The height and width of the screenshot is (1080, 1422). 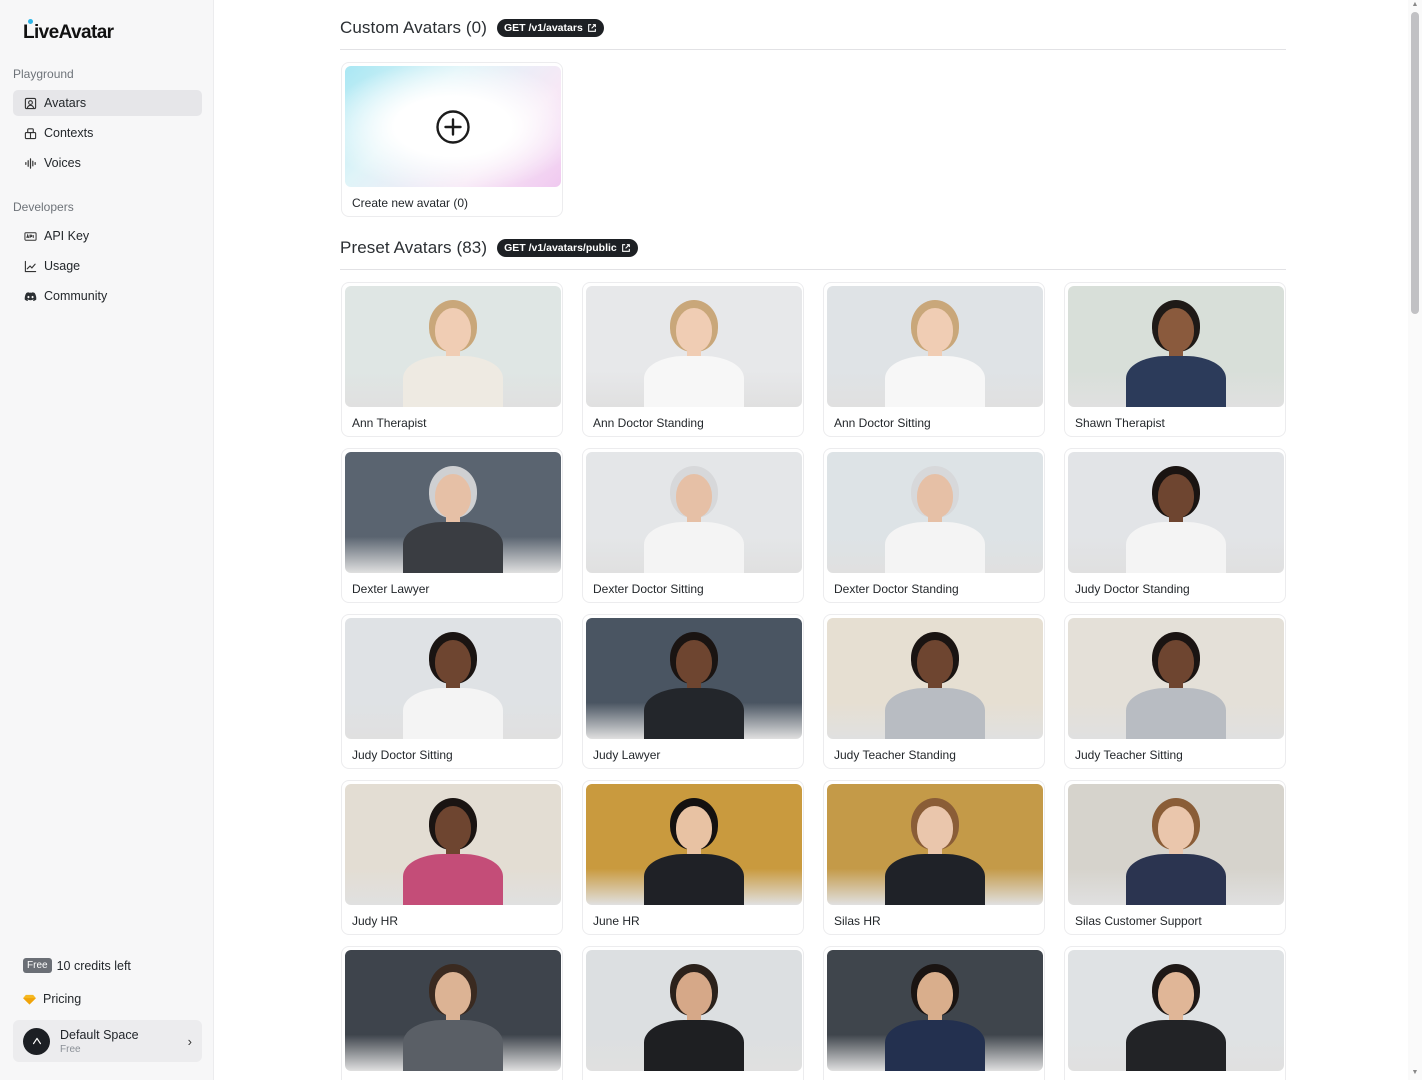 I want to click on voice-wave-icon, so click(x=30, y=163).